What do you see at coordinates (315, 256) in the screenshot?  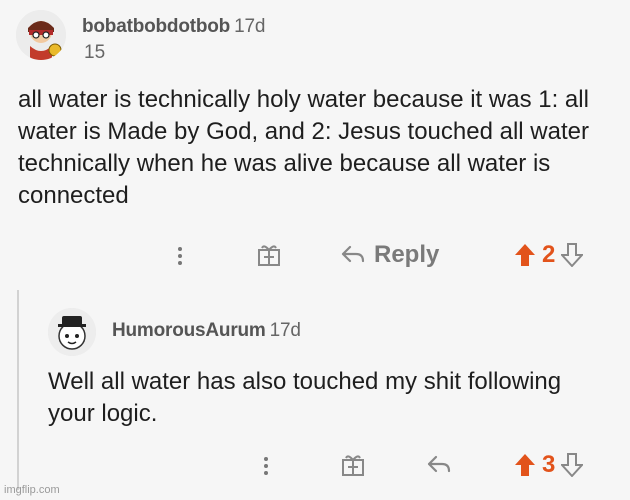 I see `comment-actions: Reply 2` at bounding box center [315, 256].